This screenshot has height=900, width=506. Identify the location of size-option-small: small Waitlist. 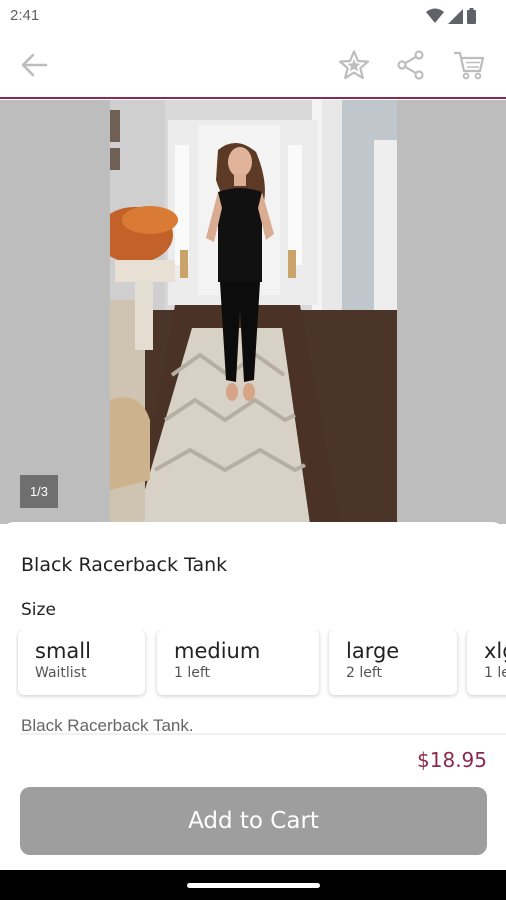
(81, 662).